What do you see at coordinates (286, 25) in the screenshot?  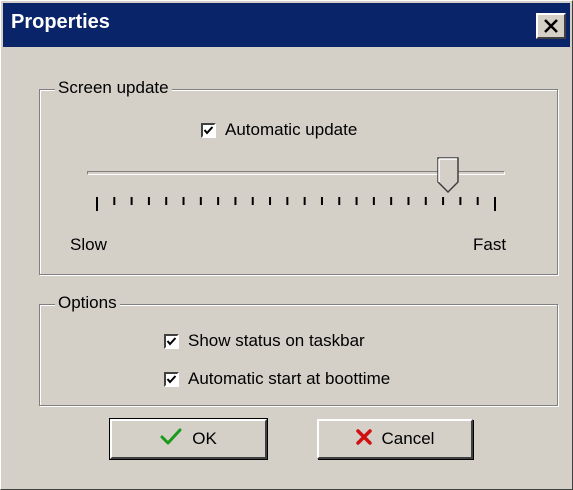 I see `title-bar: Properties` at bounding box center [286, 25].